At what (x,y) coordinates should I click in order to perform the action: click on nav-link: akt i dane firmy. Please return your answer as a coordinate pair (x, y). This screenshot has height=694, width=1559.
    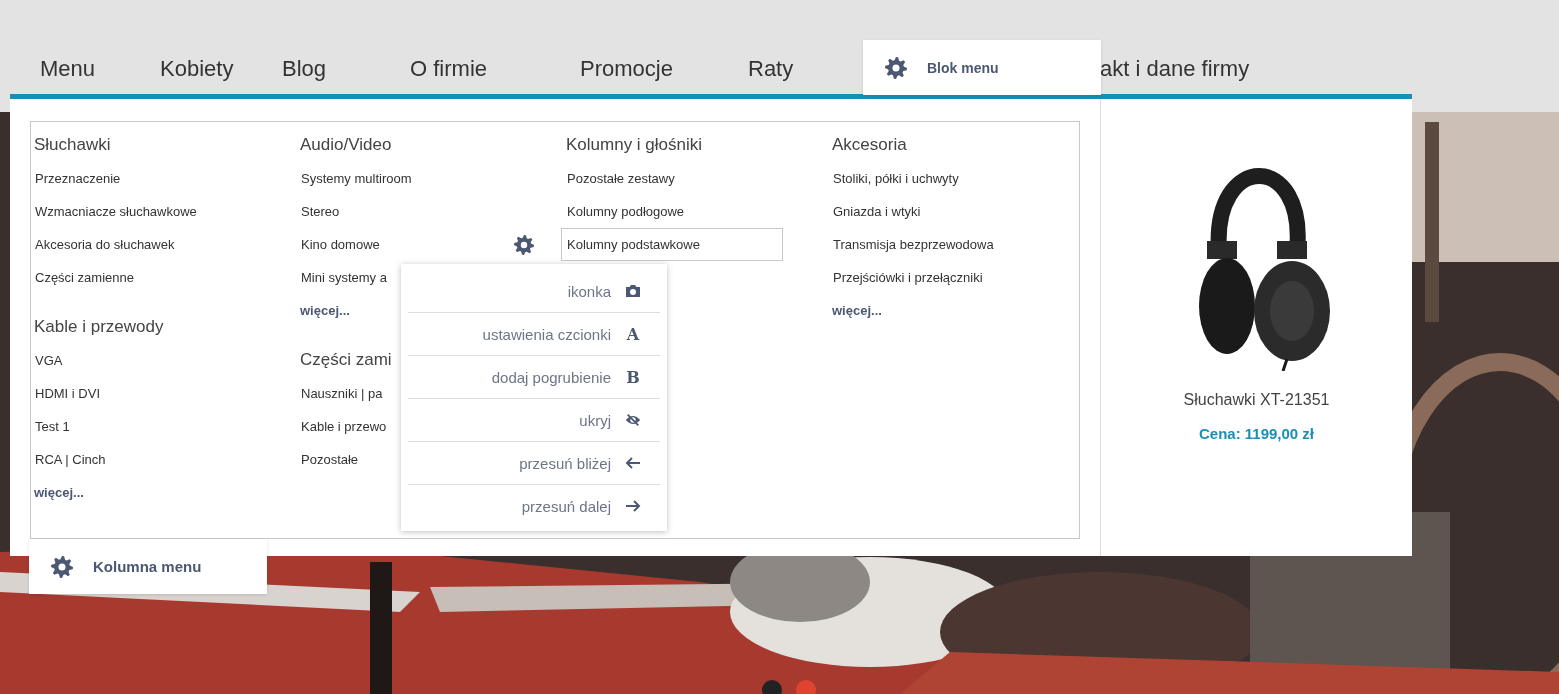
    Looking at the image, I should click on (1175, 69).